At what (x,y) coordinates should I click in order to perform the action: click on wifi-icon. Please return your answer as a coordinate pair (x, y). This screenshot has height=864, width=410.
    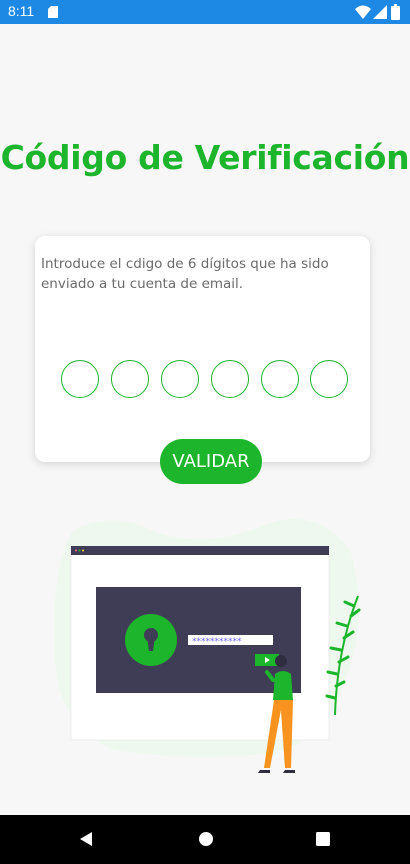
    Looking at the image, I should click on (363, 12).